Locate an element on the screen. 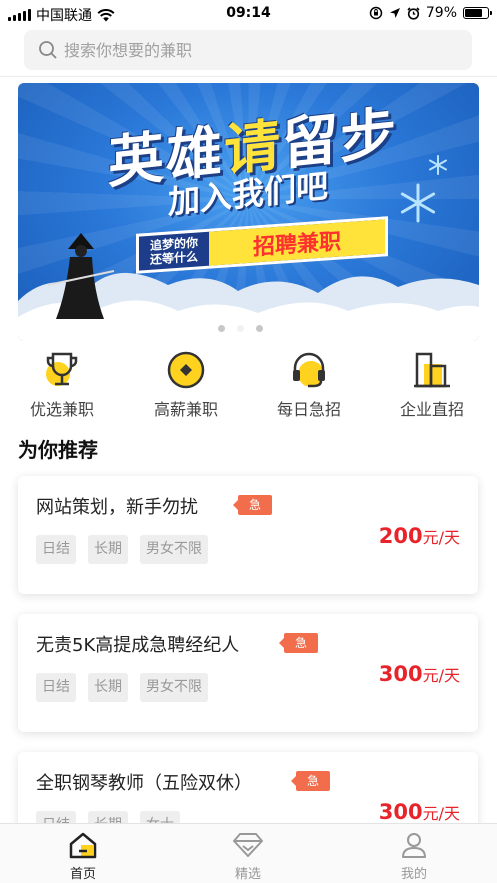 This screenshot has height=883, width=497. tab-featured: 精选 is located at coordinates (248, 856).